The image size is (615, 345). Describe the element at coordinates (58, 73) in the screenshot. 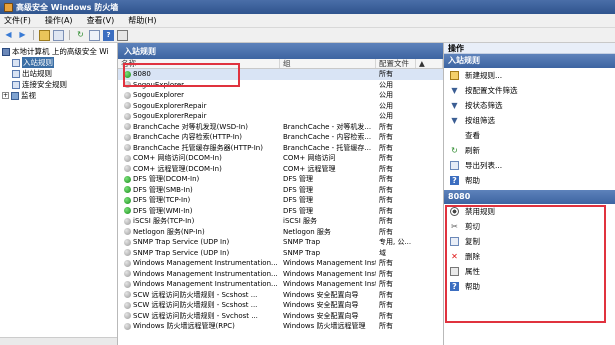

I see `tree-item-outbound-rules: 出站规则` at that location.